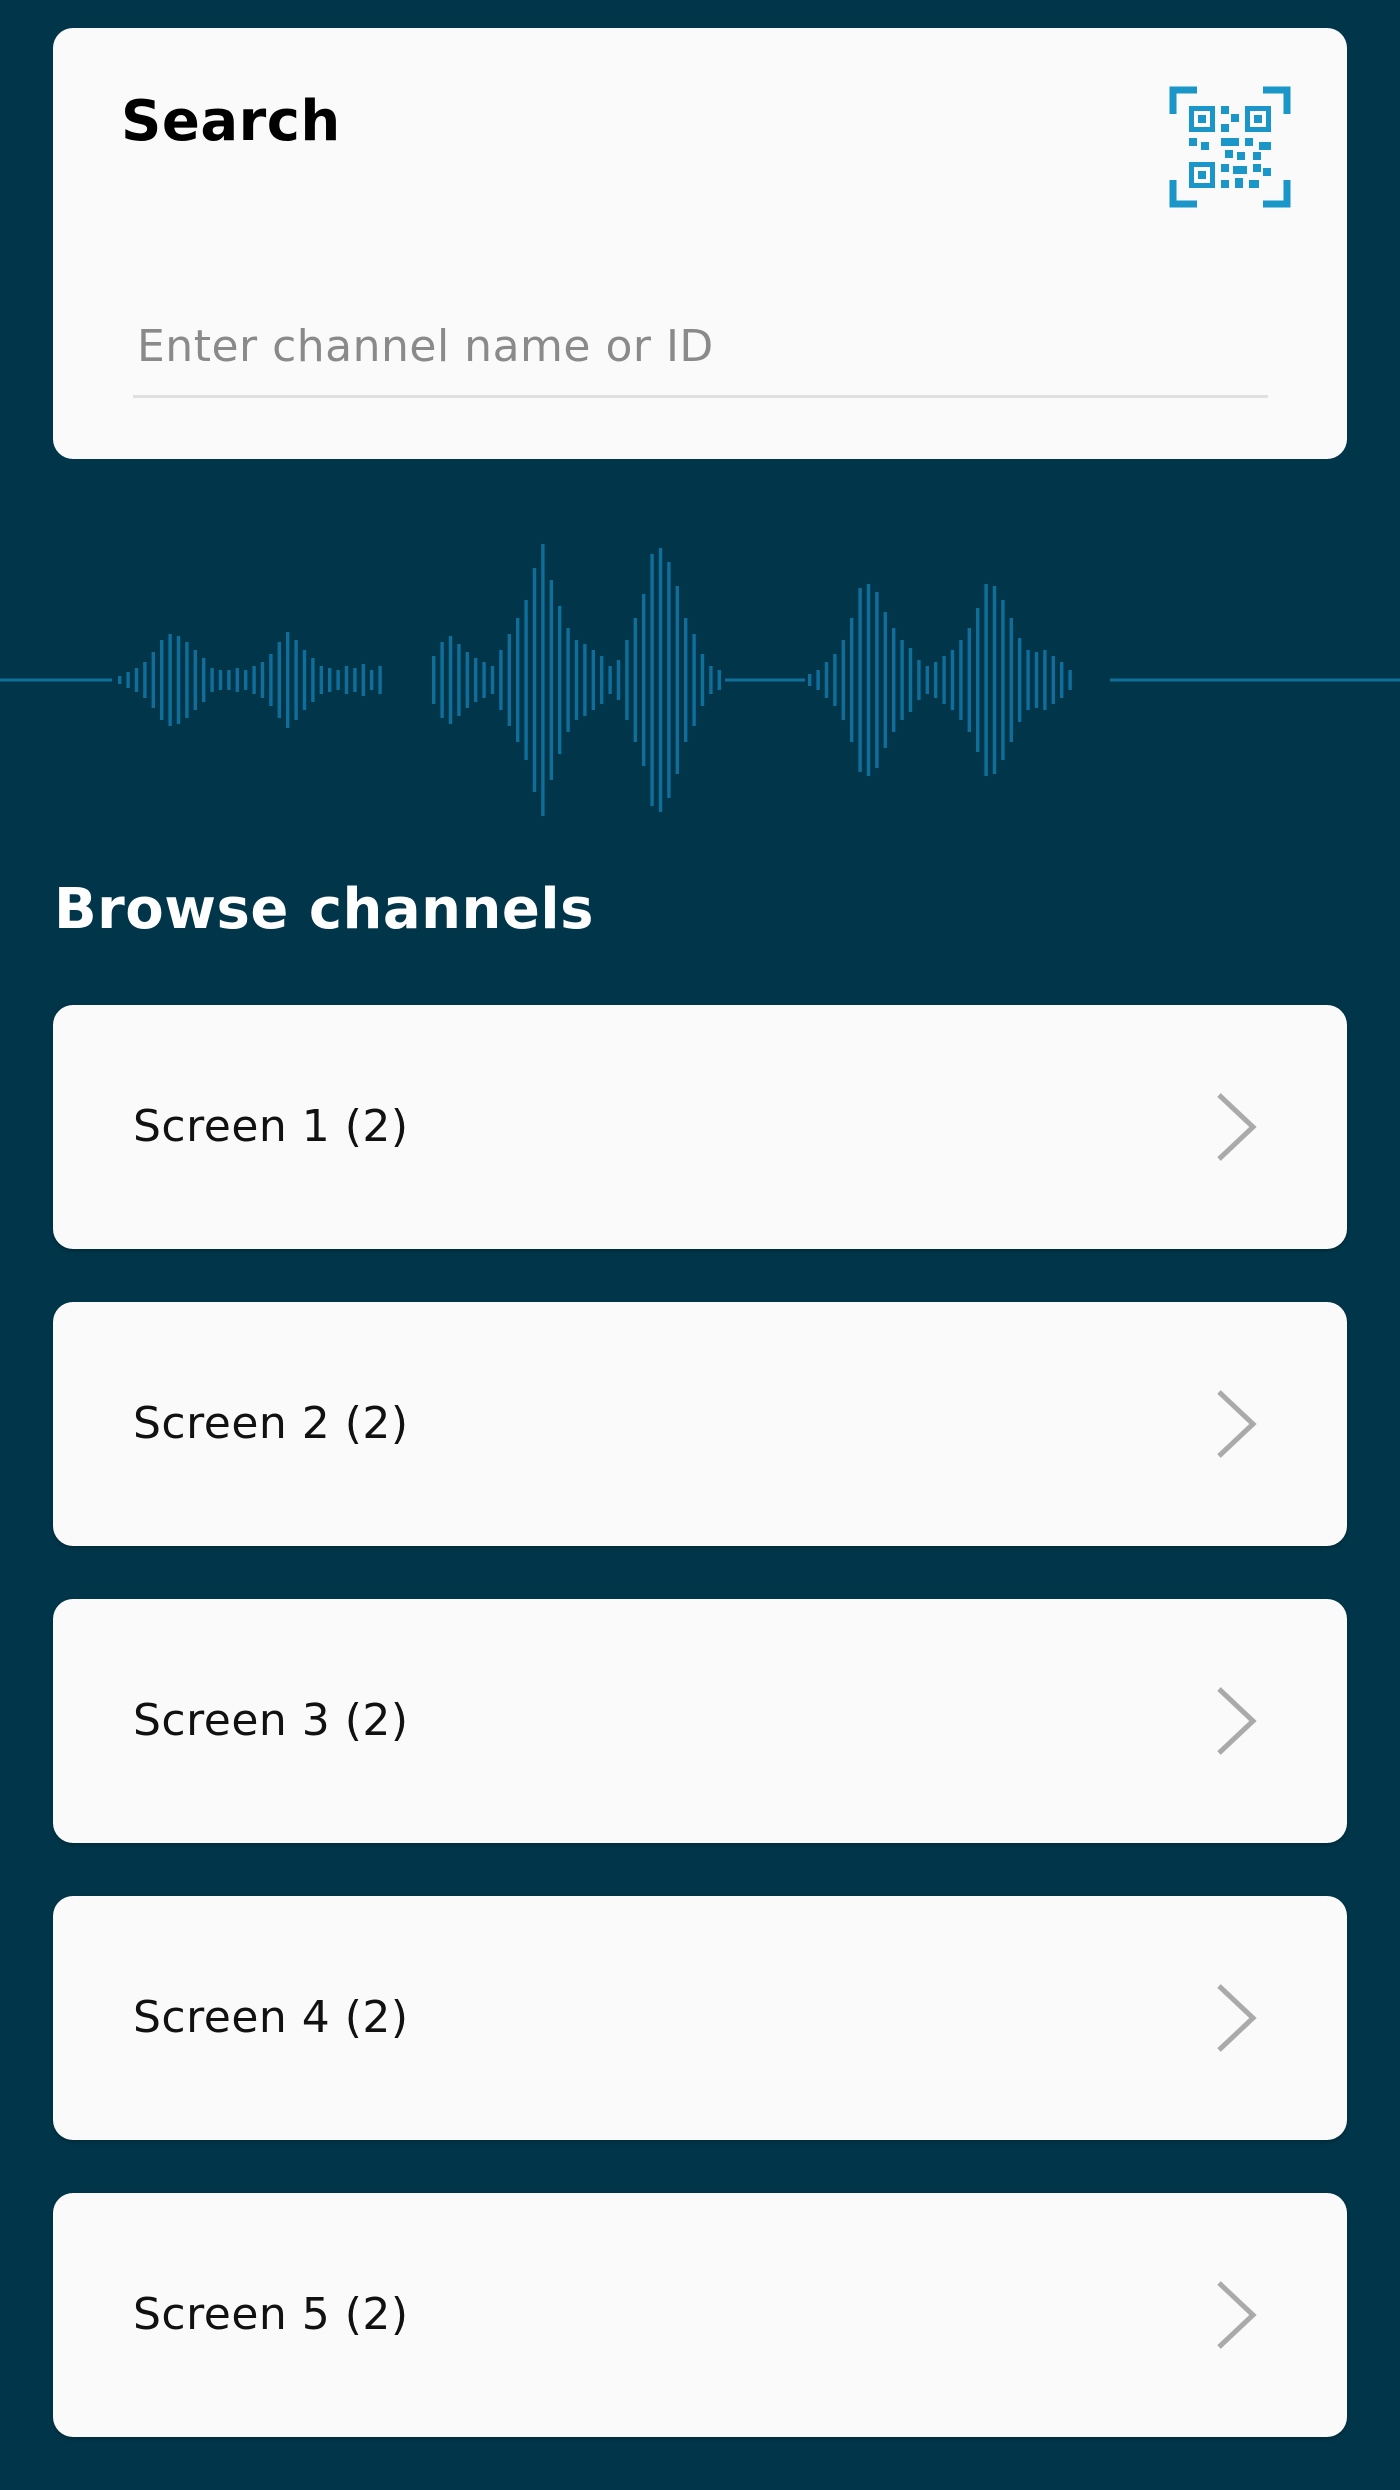 This screenshot has width=1400, height=2490. What do you see at coordinates (700, 348) in the screenshot?
I see `search-input` at bounding box center [700, 348].